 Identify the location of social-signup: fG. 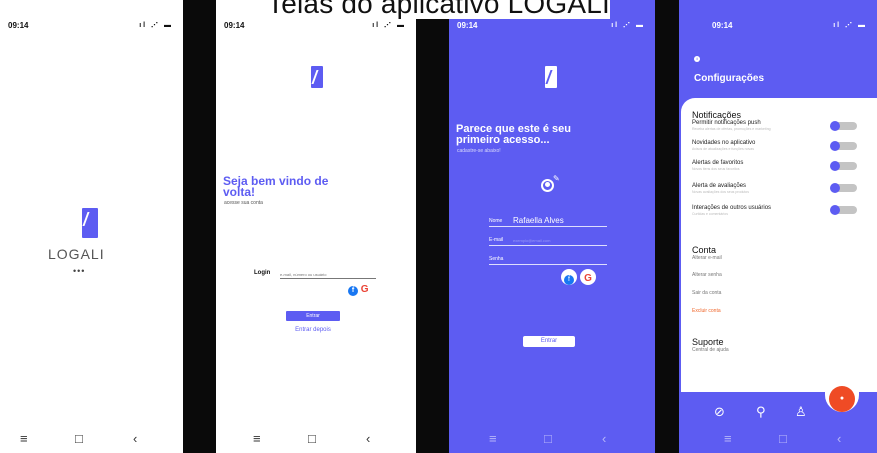
(580, 277).